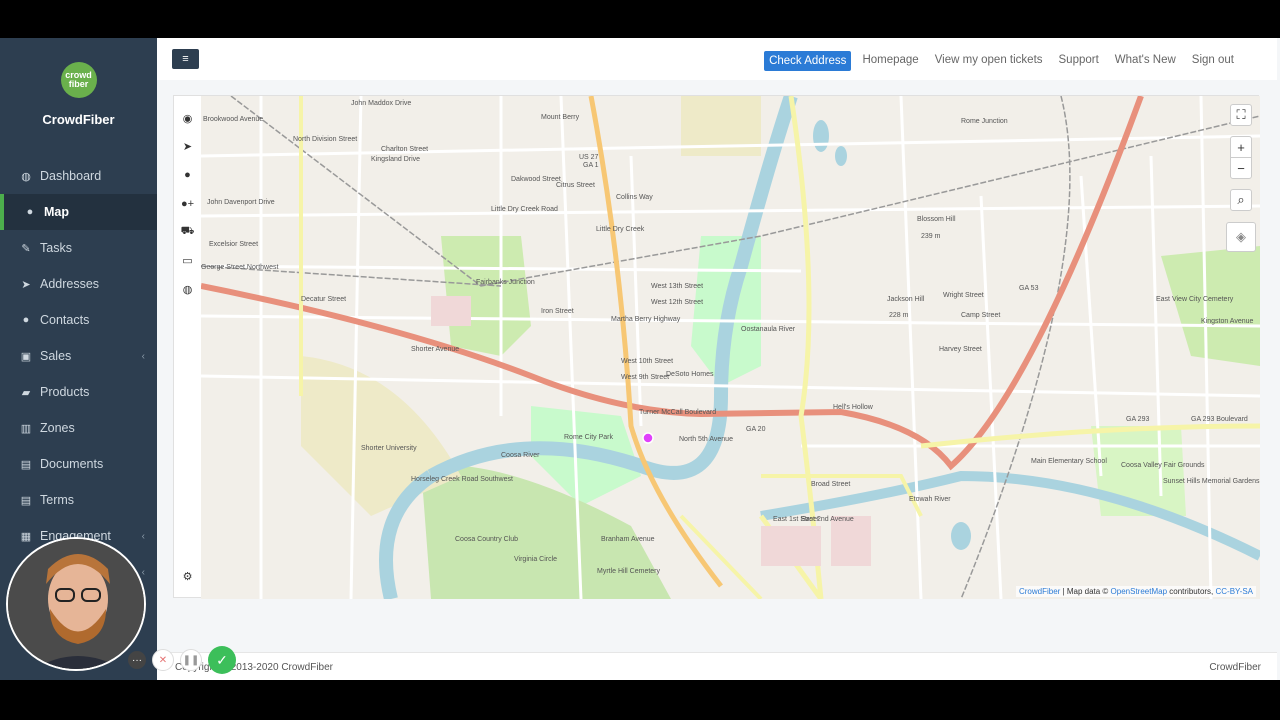  I want to click on map-label: Kingsland Drive, so click(396, 159).